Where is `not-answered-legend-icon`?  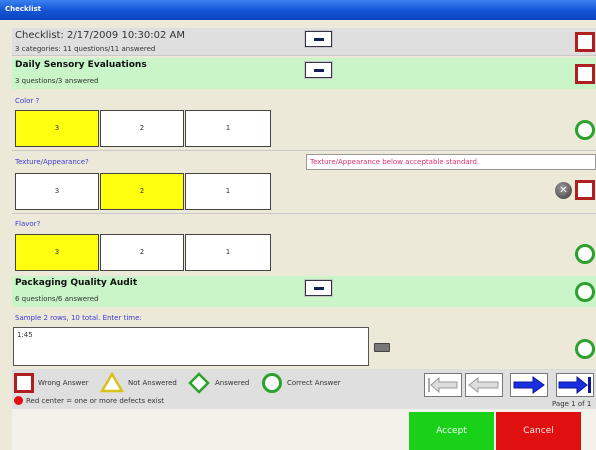 not-answered-legend-icon is located at coordinates (112, 382).